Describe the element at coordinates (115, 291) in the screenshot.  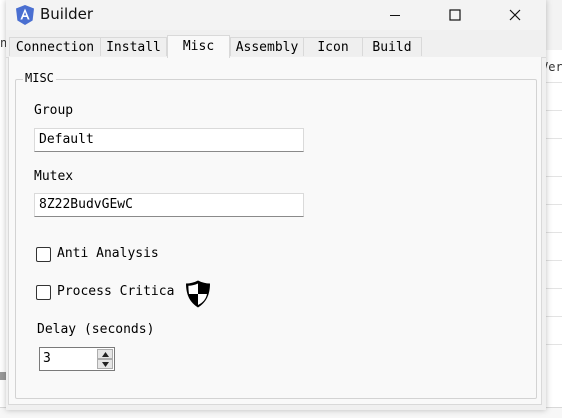
I see `process-critical-label: Process Critica` at that location.